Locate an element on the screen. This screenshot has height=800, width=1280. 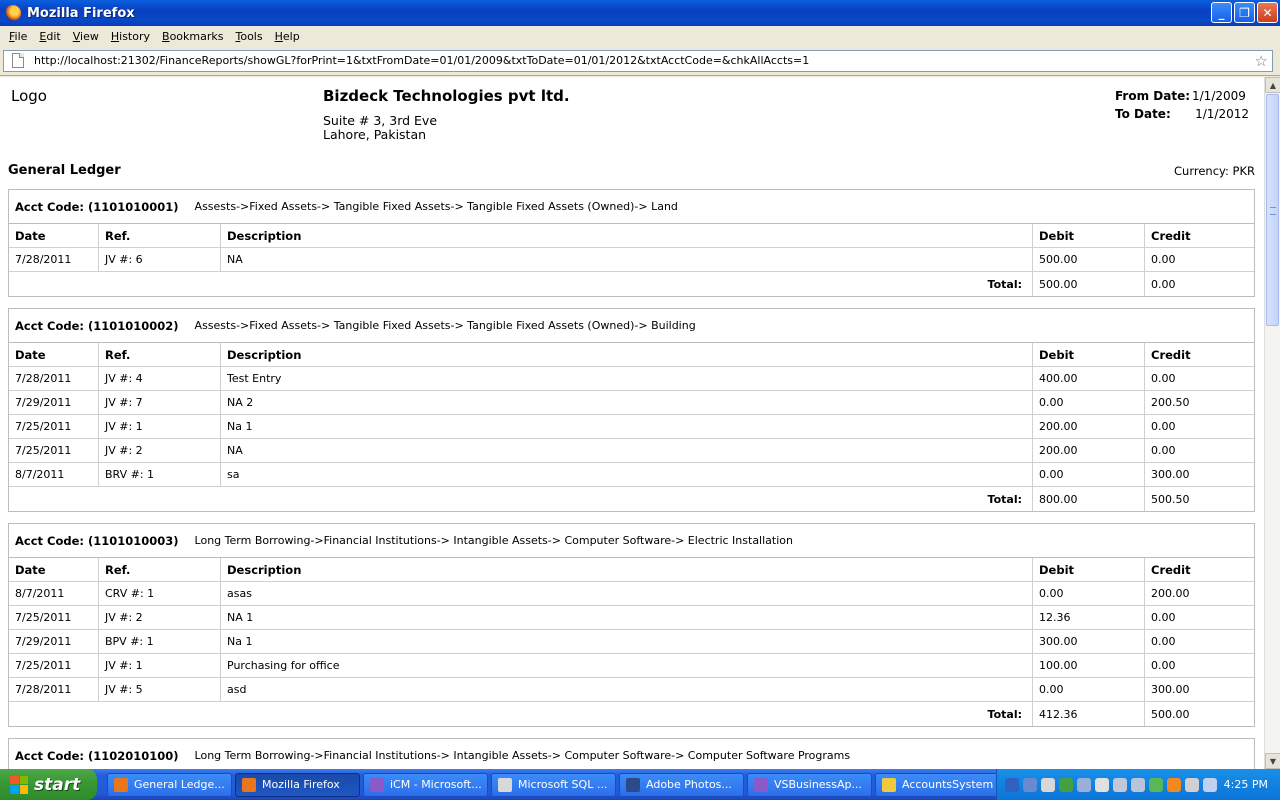
tray-speaker-icon is located at coordinates (1192, 784).